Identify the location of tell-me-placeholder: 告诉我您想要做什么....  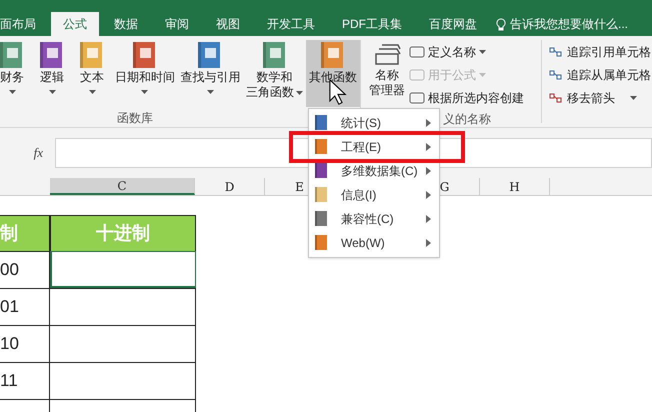
(569, 24).